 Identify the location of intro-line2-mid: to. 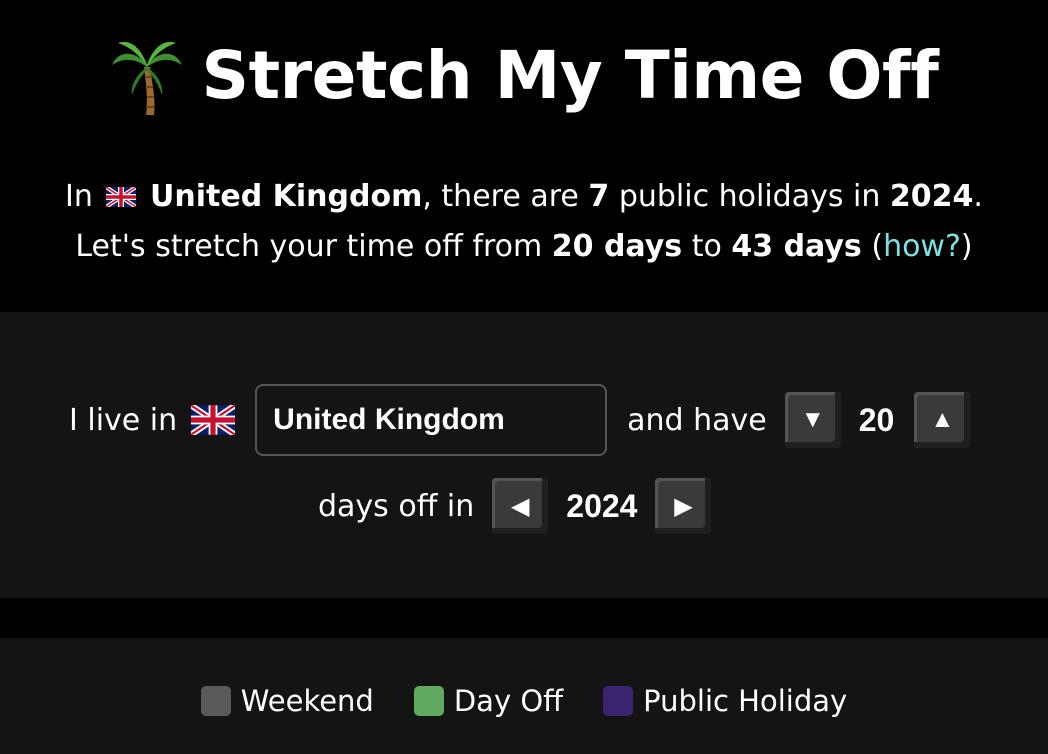
(706, 246).